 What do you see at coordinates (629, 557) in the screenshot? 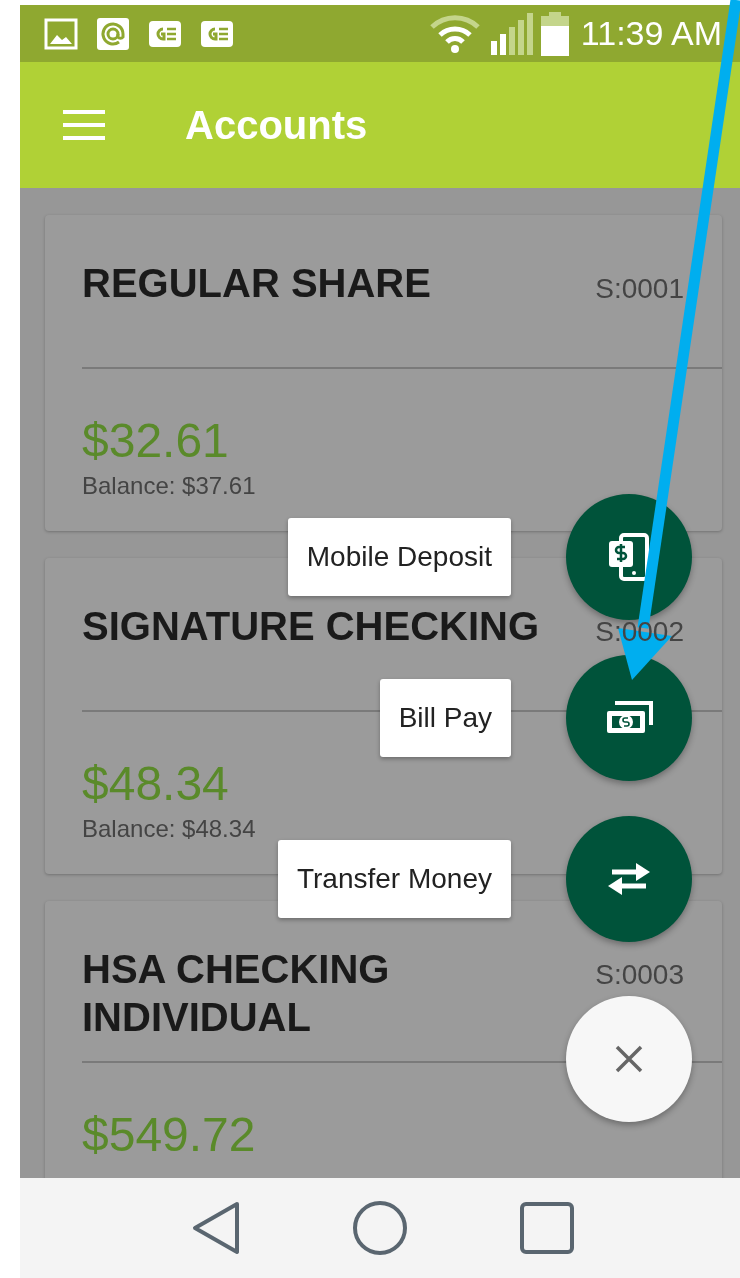
I see `mobile-deposit-icon` at bounding box center [629, 557].